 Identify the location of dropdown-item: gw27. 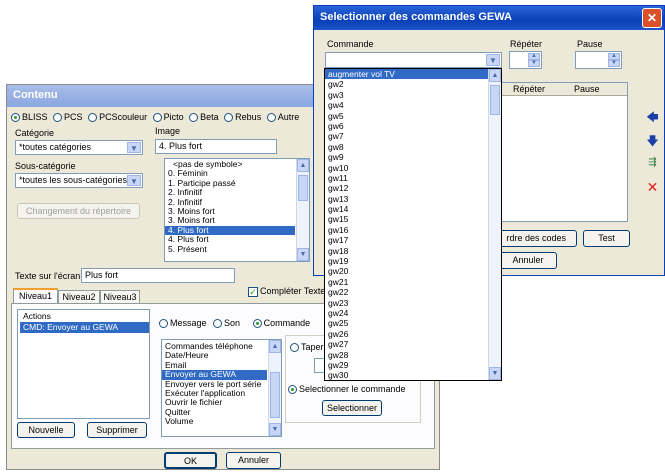
(406, 344).